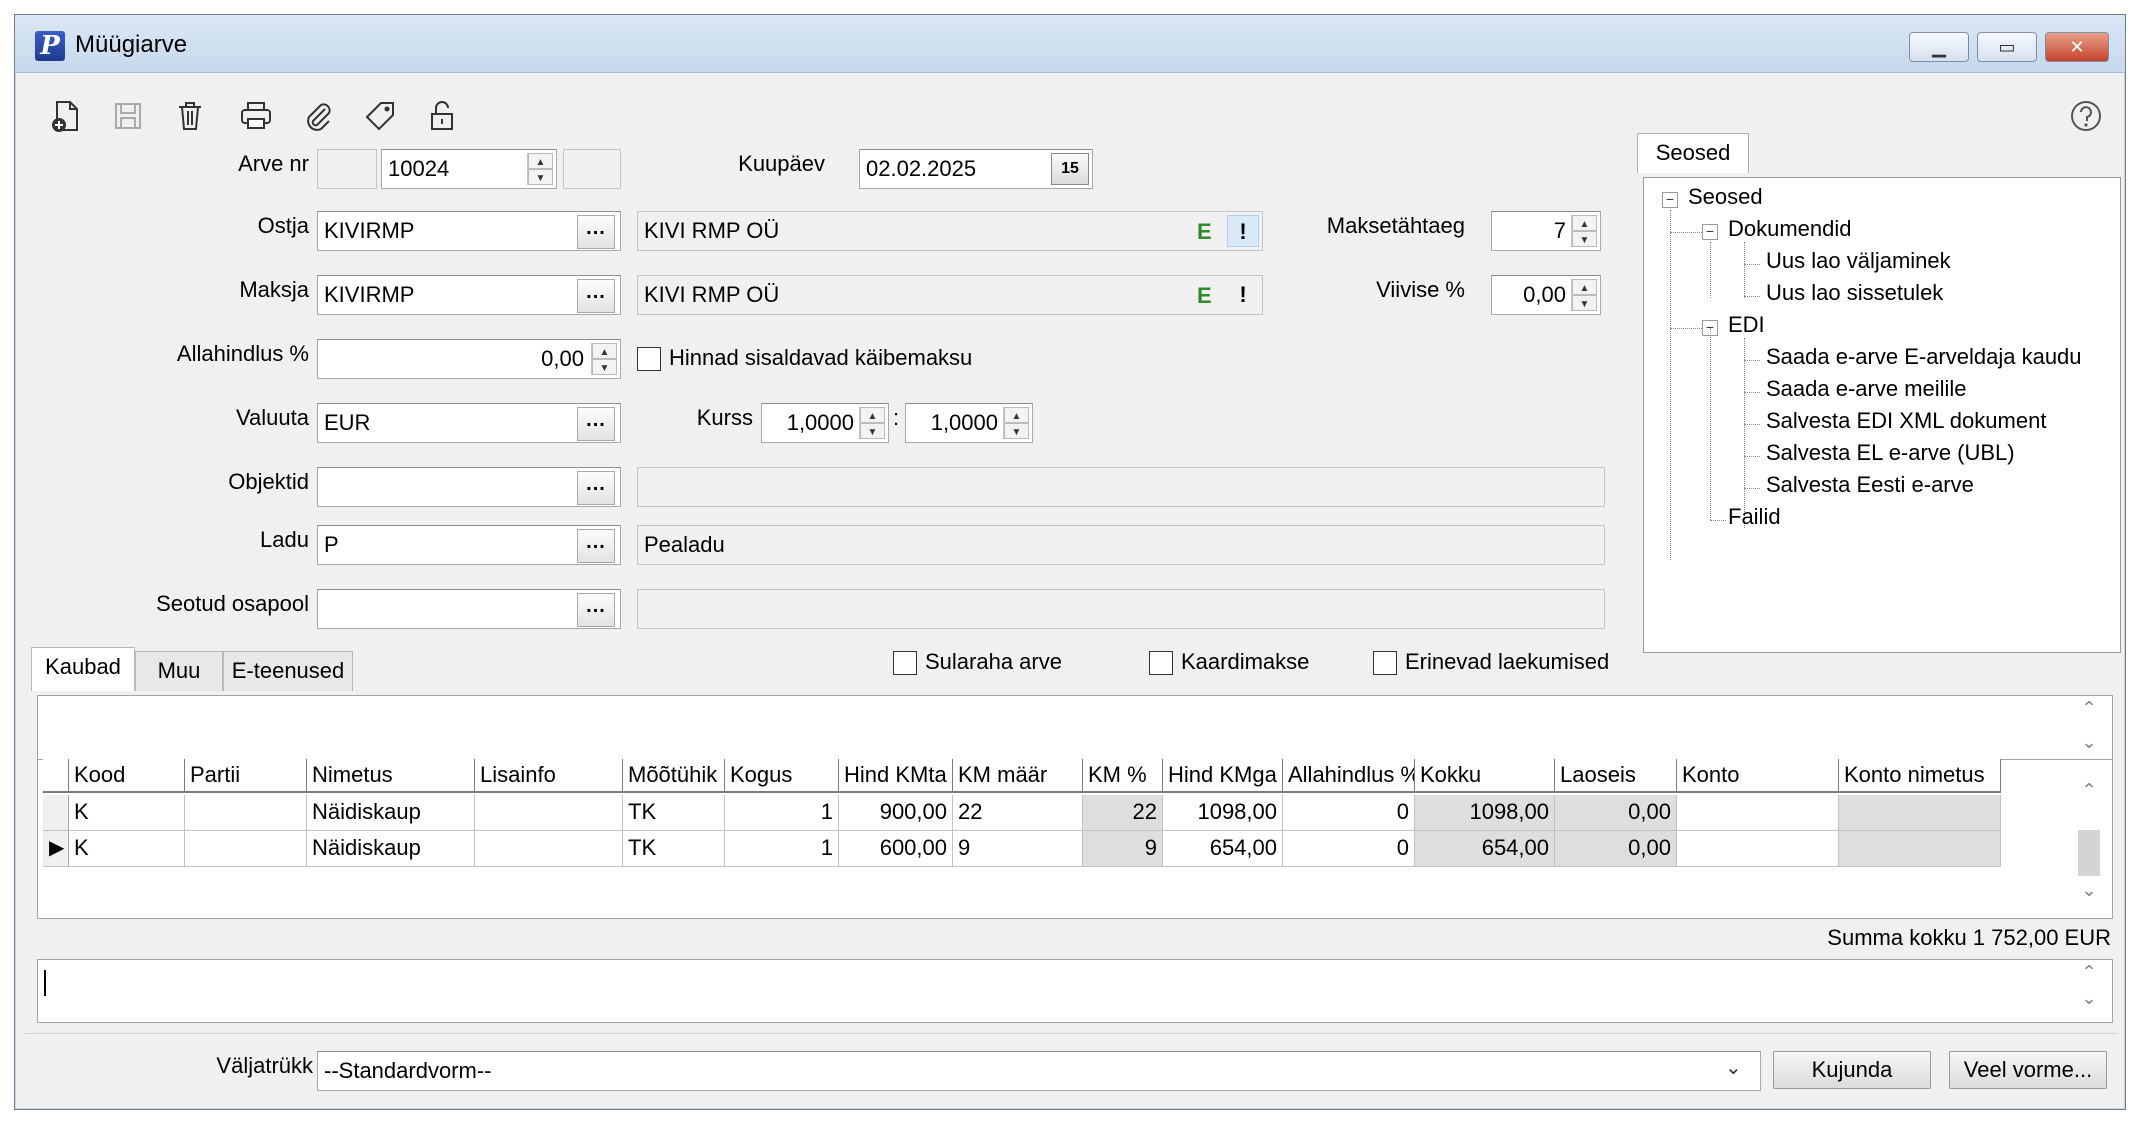 The image size is (2140, 1124). Describe the element at coordinates (896, 849) in the screenshot. I see `table-cell: 600,00` at that location.